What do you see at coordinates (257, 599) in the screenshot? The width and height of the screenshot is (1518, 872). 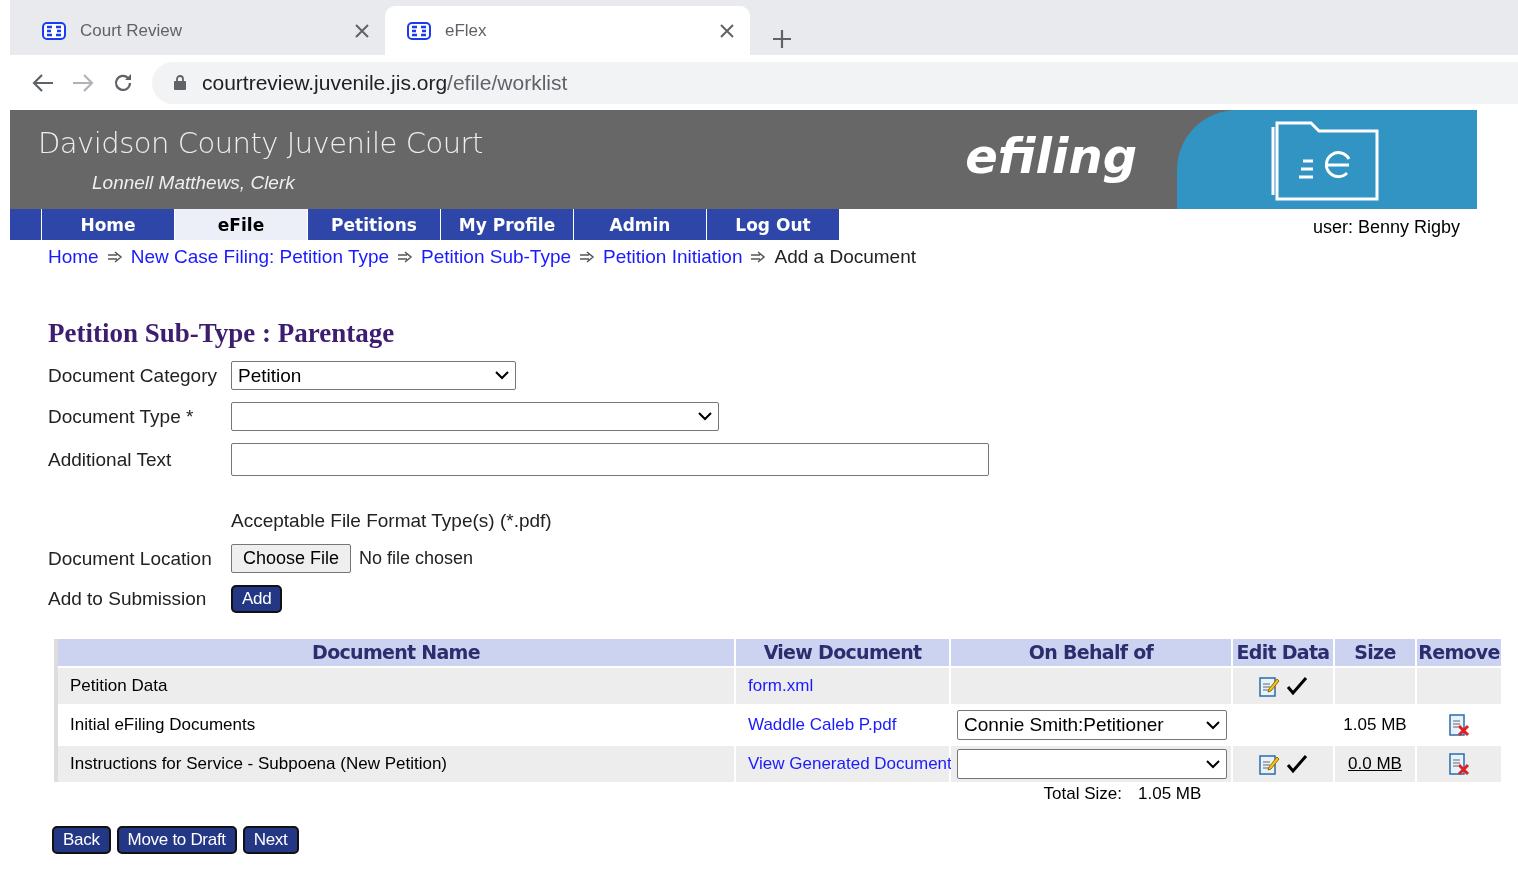 I see `add-button: Add` at bounding box center [257, 599].